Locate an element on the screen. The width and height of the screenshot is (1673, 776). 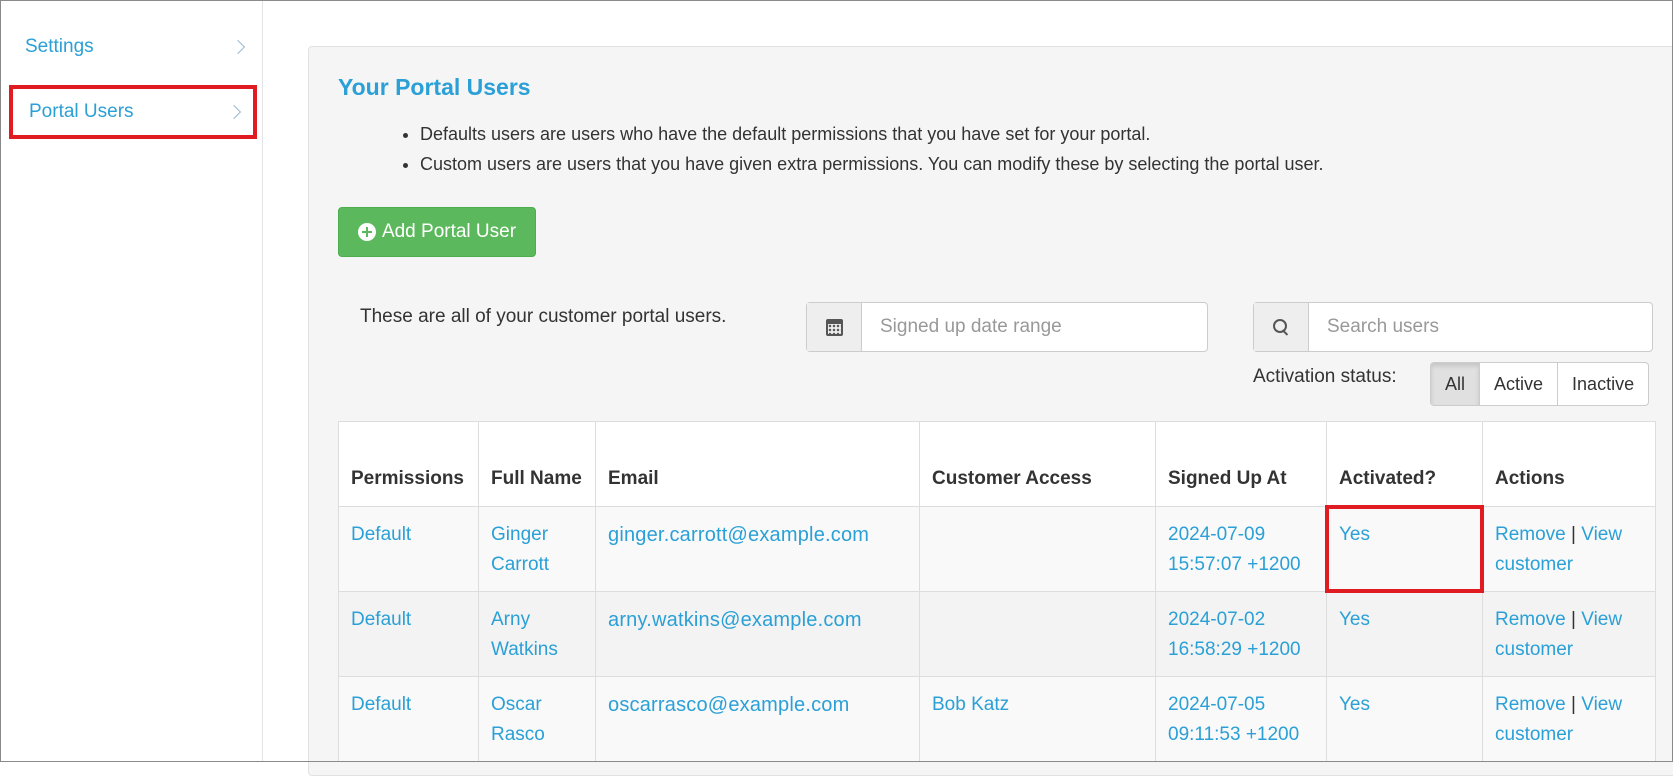
email-link: ginger.carrott@example.com is located at coordinates (738, 535).